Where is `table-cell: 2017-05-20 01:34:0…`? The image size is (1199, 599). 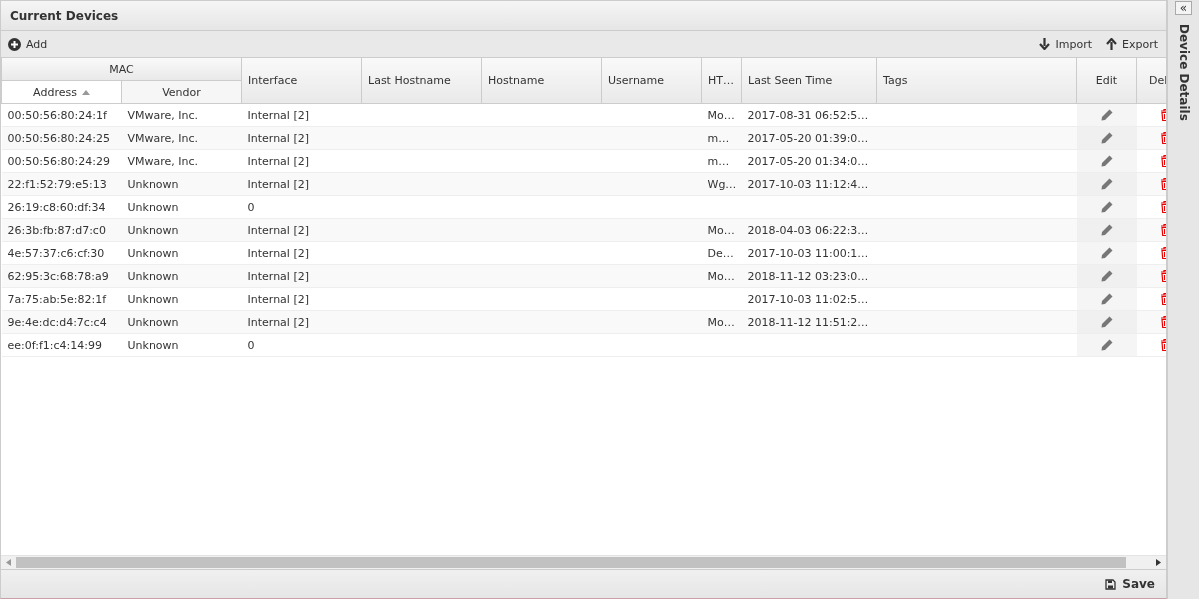
table-cell: 2017-05-20 01:34:0… is located at coordinates (808, 161).